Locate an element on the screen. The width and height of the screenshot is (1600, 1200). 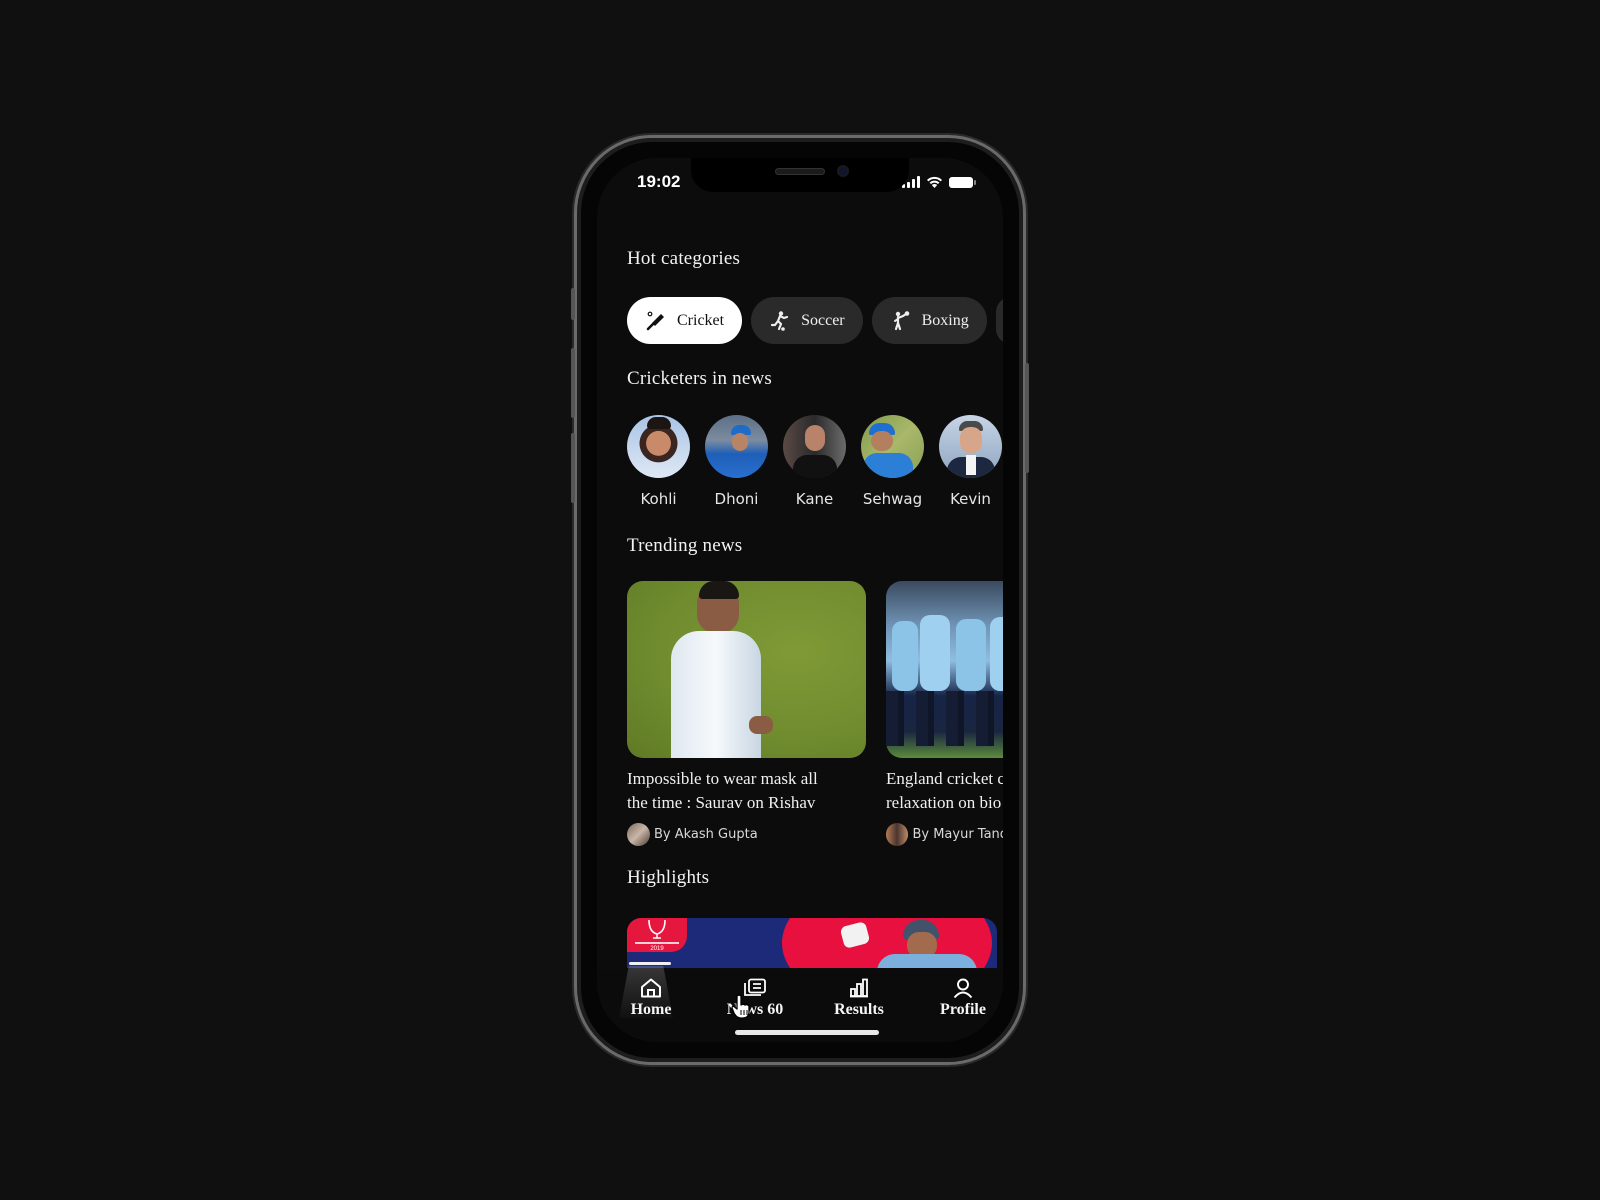
category-chip-soccer: Soccer is located at coordinates (807, 320).